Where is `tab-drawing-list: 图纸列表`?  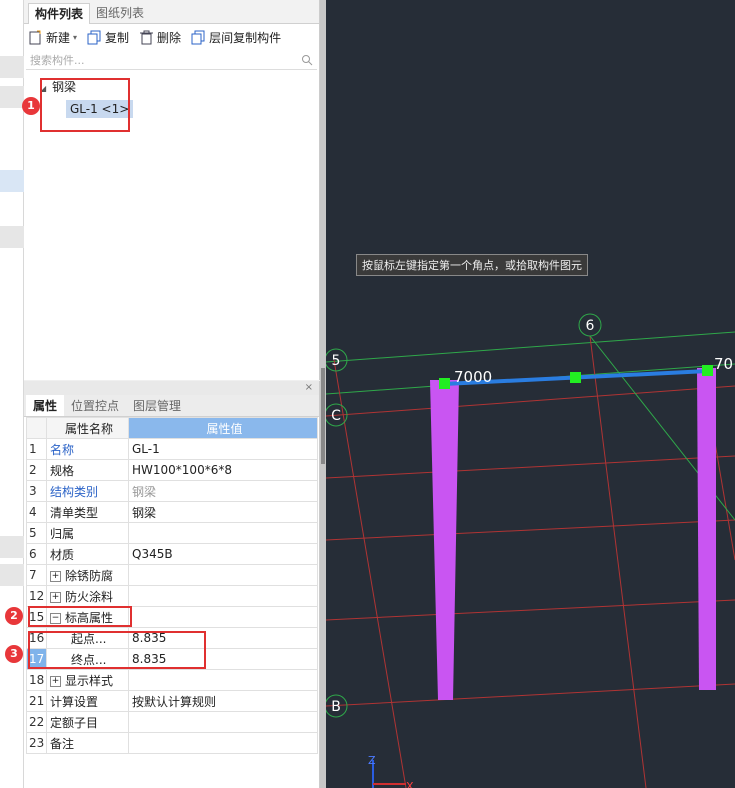
tab-drawing-list: 图纸列表 is located at coordinates (120, 13).